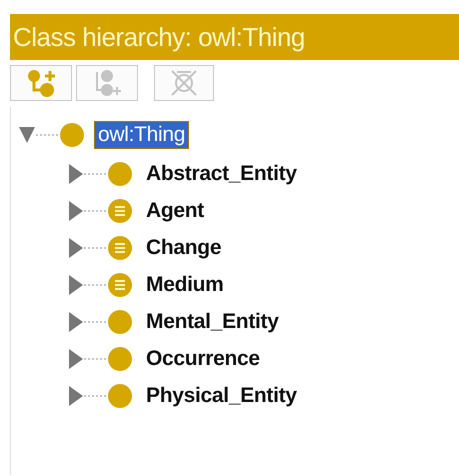 This screenshot has width=459, height=476. I want to click on tree-item: Occurrence, so click(203, 359).